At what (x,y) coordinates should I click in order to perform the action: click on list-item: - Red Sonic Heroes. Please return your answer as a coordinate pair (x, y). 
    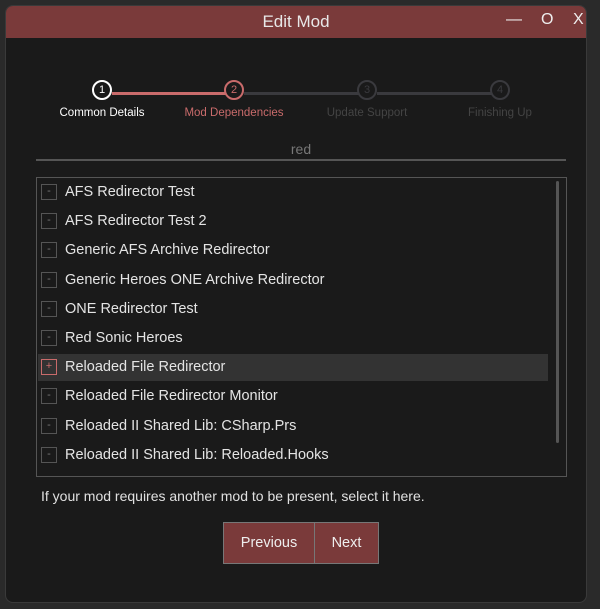
    Looking at the image, I should click on (293, 338).